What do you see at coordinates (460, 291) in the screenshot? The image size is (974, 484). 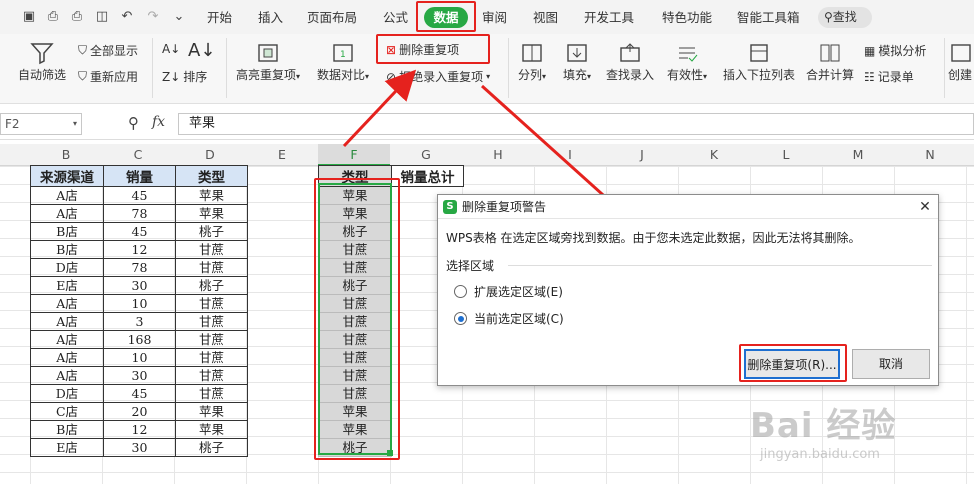 I see `radio-expand` at bounding box center [460, 291].